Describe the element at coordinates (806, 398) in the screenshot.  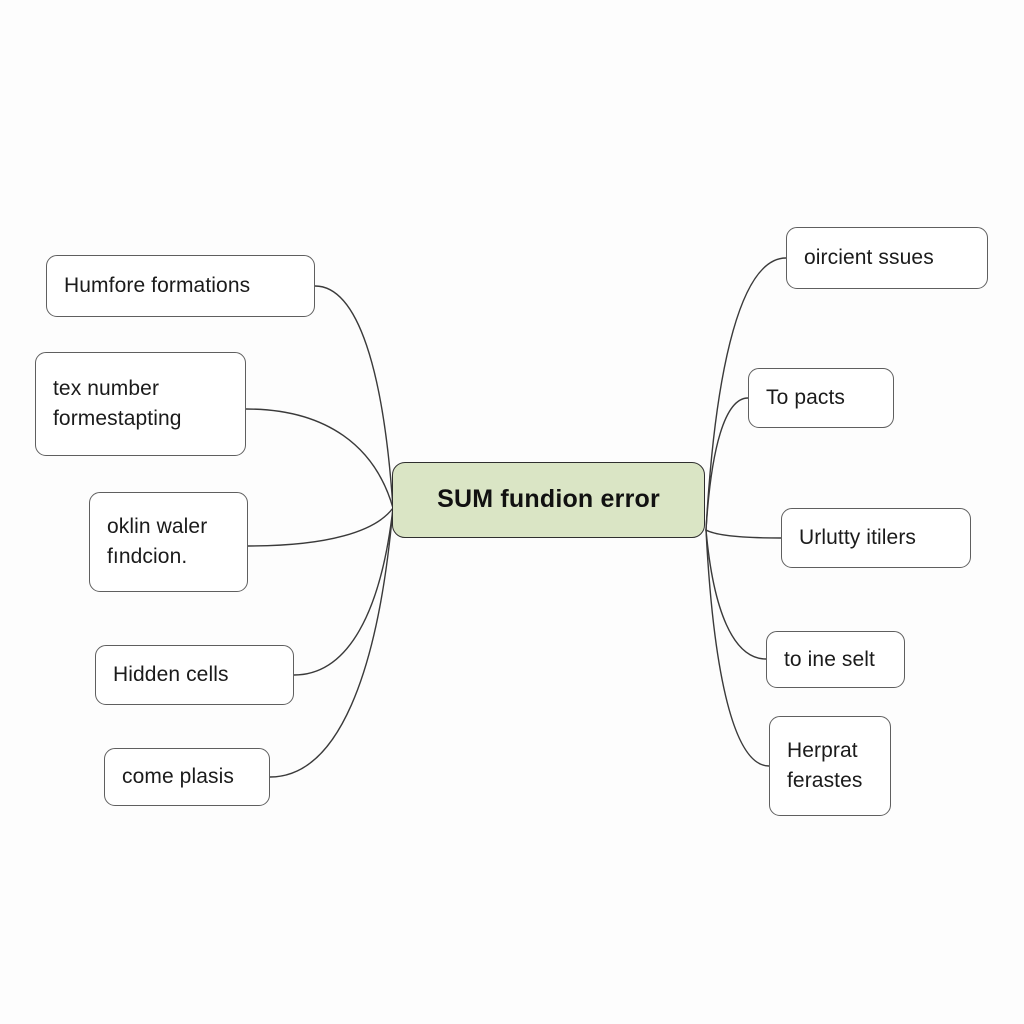
I see `right-node-2-label: To pacts` at that location.